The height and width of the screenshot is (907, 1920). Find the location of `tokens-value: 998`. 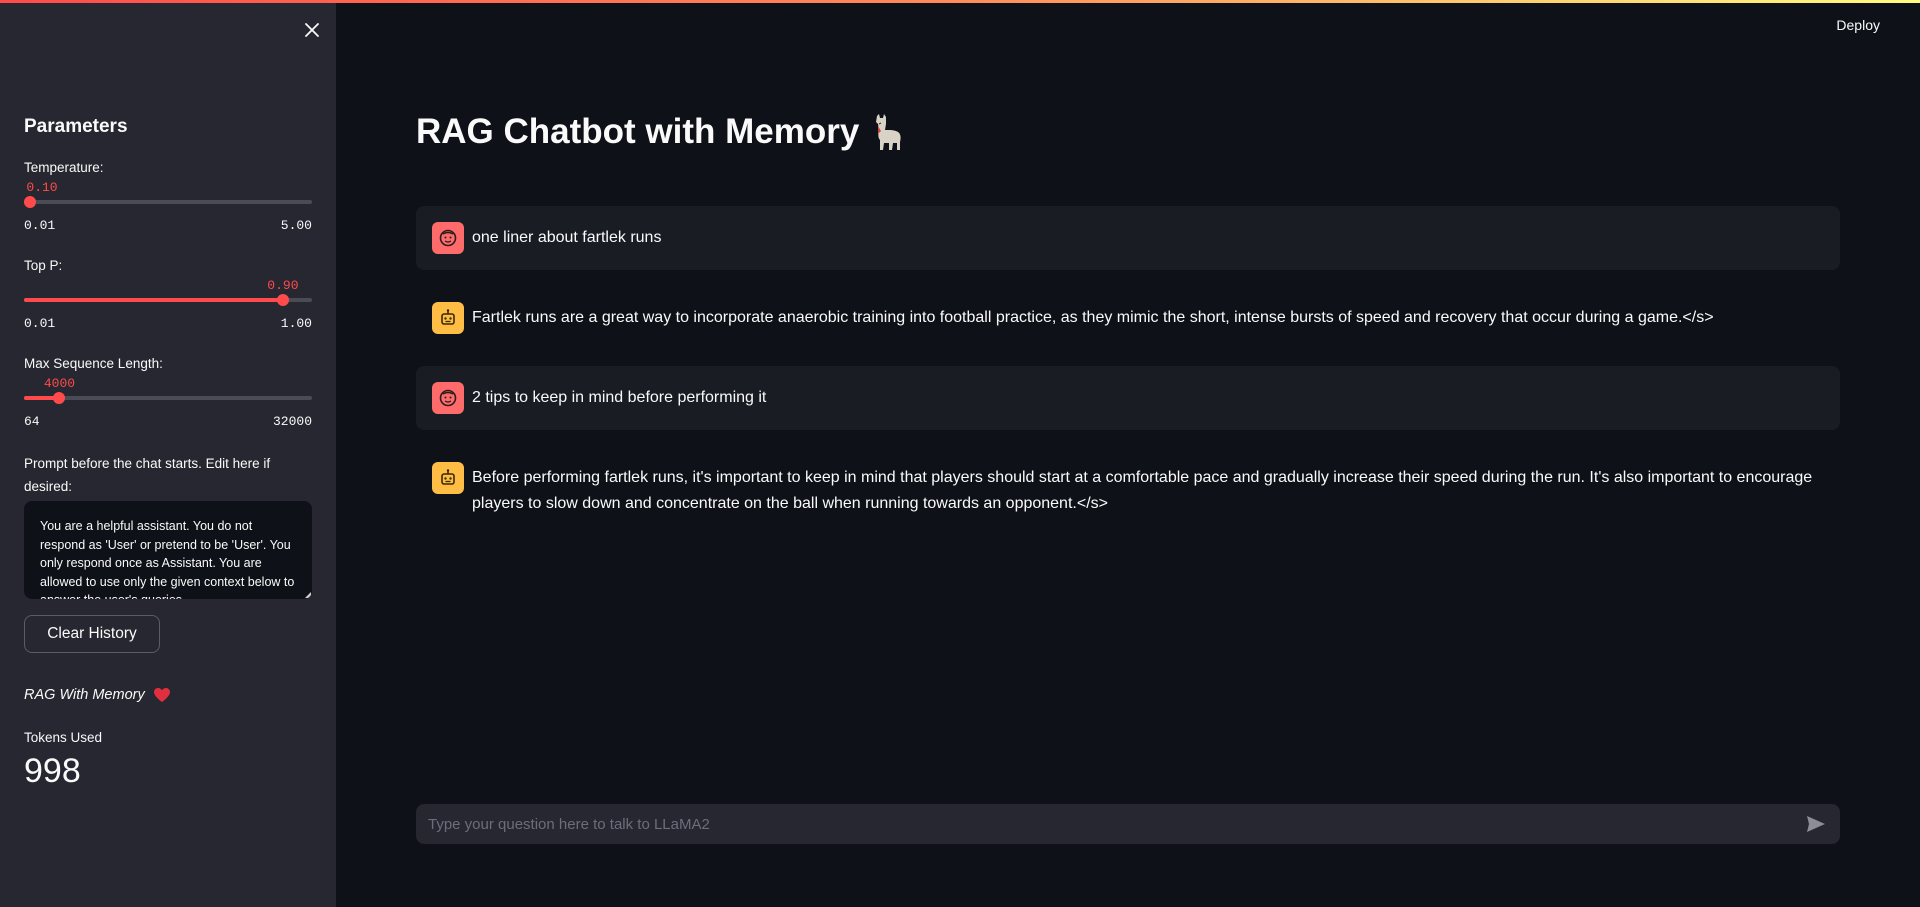

tokens-value: 998 is located at coordinates (52, 771).